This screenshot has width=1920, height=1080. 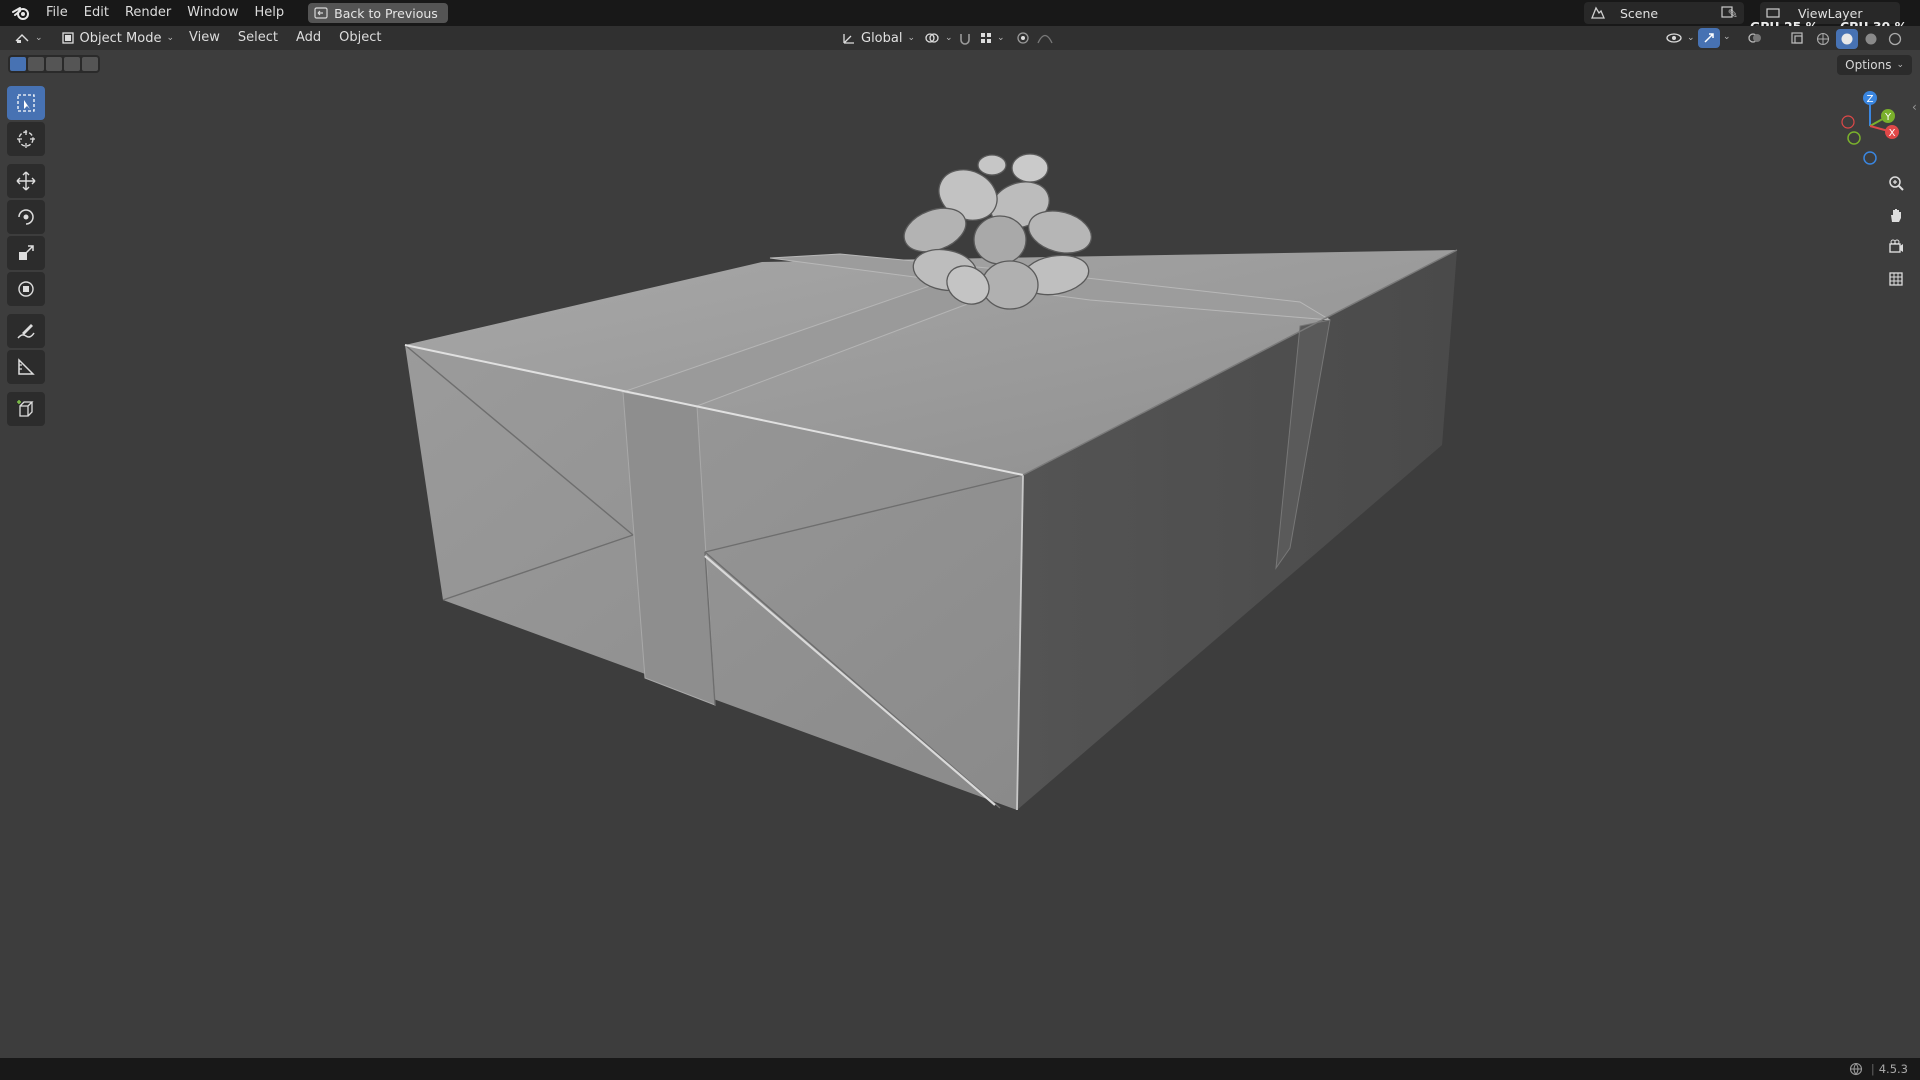 I want to click on tool-add-cube, so click(x=26, y=409).